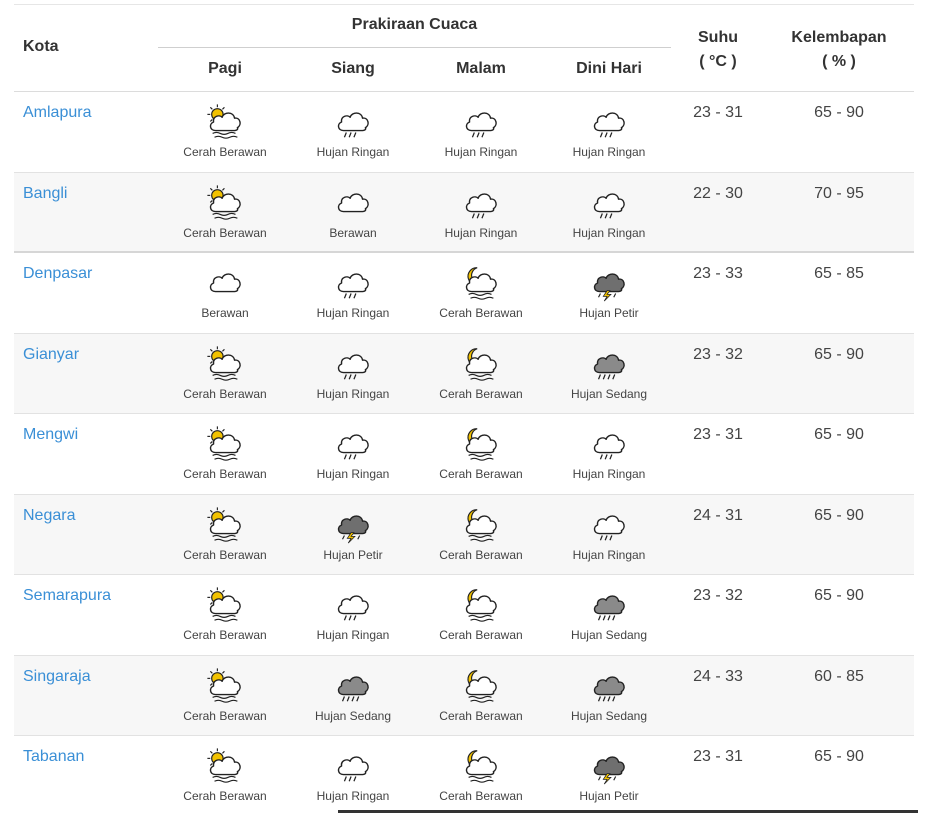 This screenshot has height=813, width=933. Describe the element at coordinates (51, 355) in the screenshot. I see `city-link: Gianyar` at that location.